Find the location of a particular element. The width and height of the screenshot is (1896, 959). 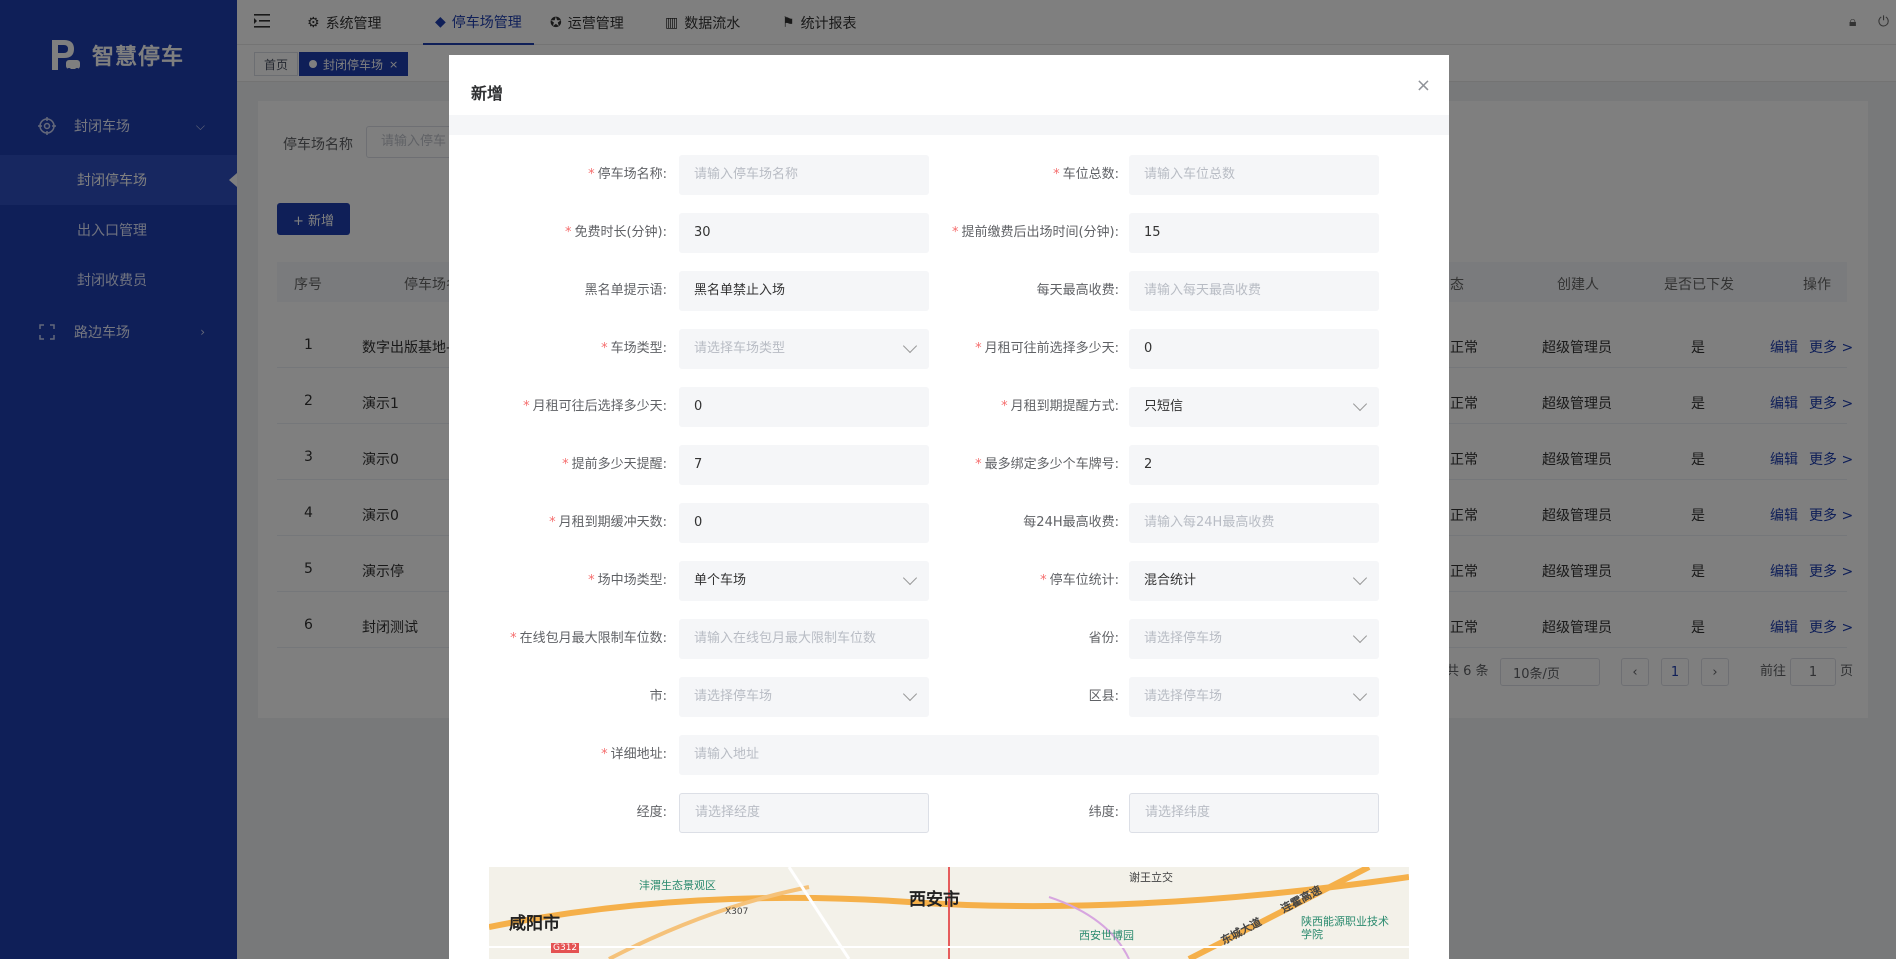

map-roads is located at coordinates (949, 913).